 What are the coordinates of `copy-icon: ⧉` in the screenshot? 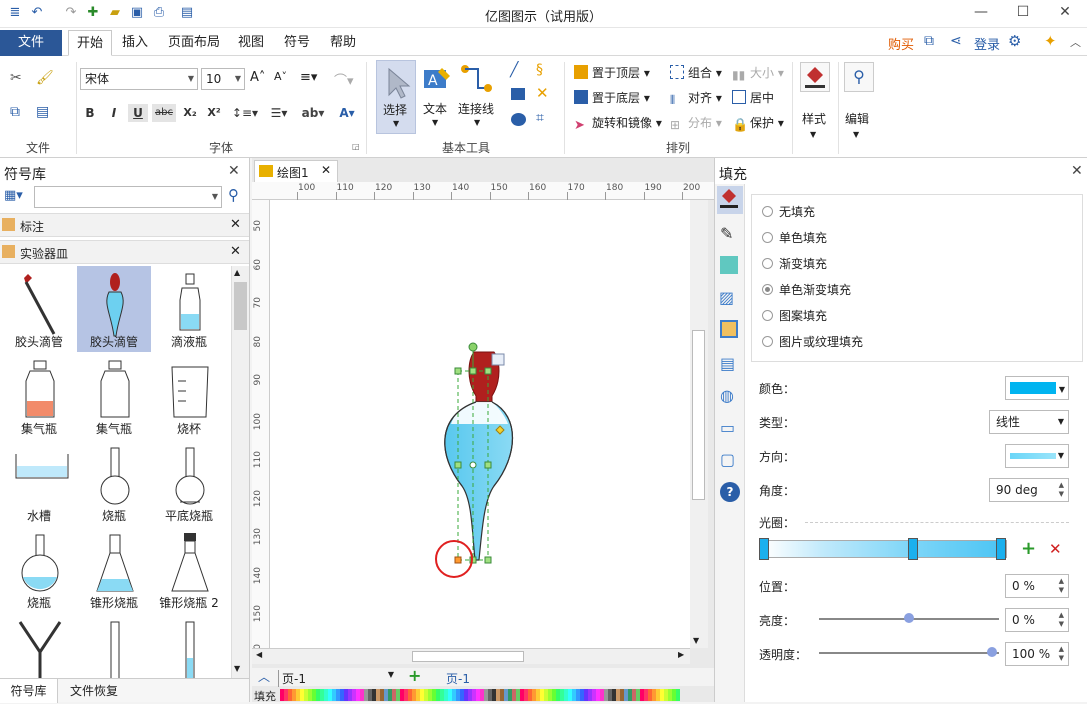 It's located at (15, 112).